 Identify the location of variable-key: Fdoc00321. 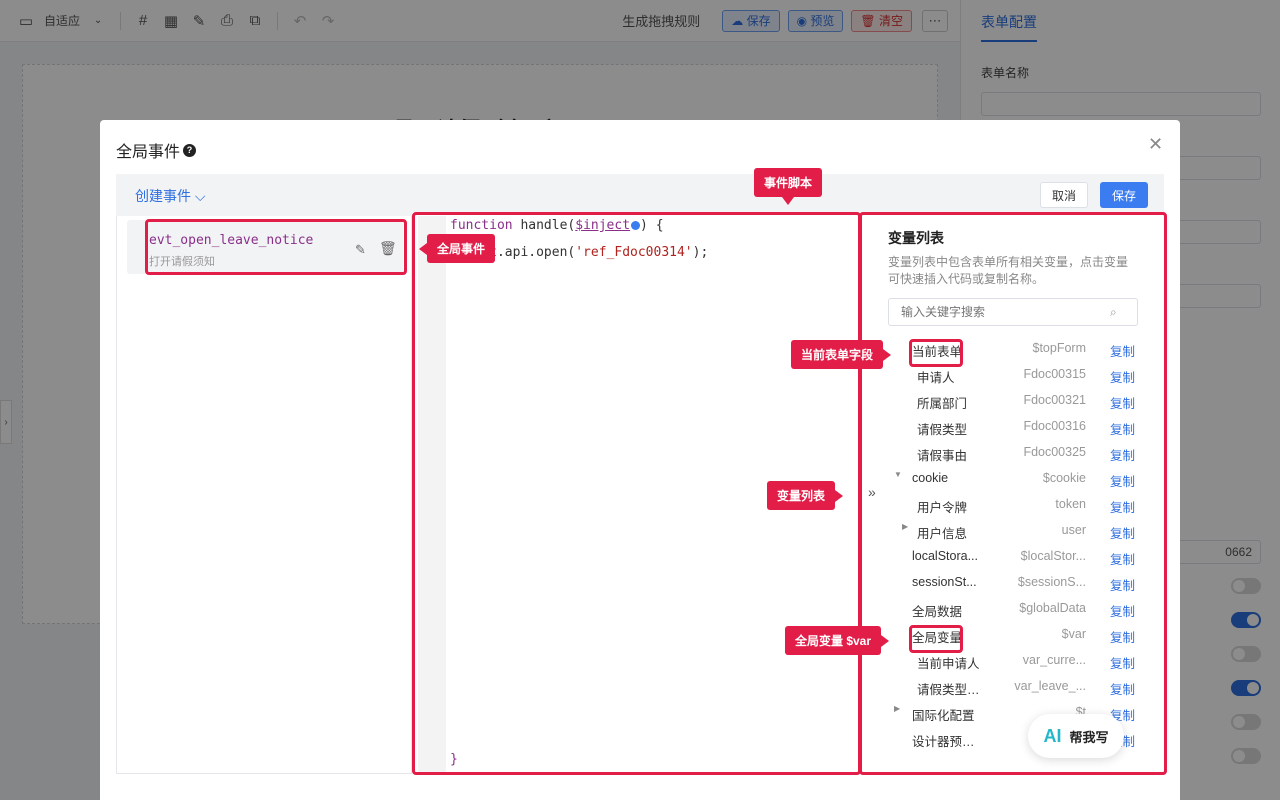
(1054, 400).